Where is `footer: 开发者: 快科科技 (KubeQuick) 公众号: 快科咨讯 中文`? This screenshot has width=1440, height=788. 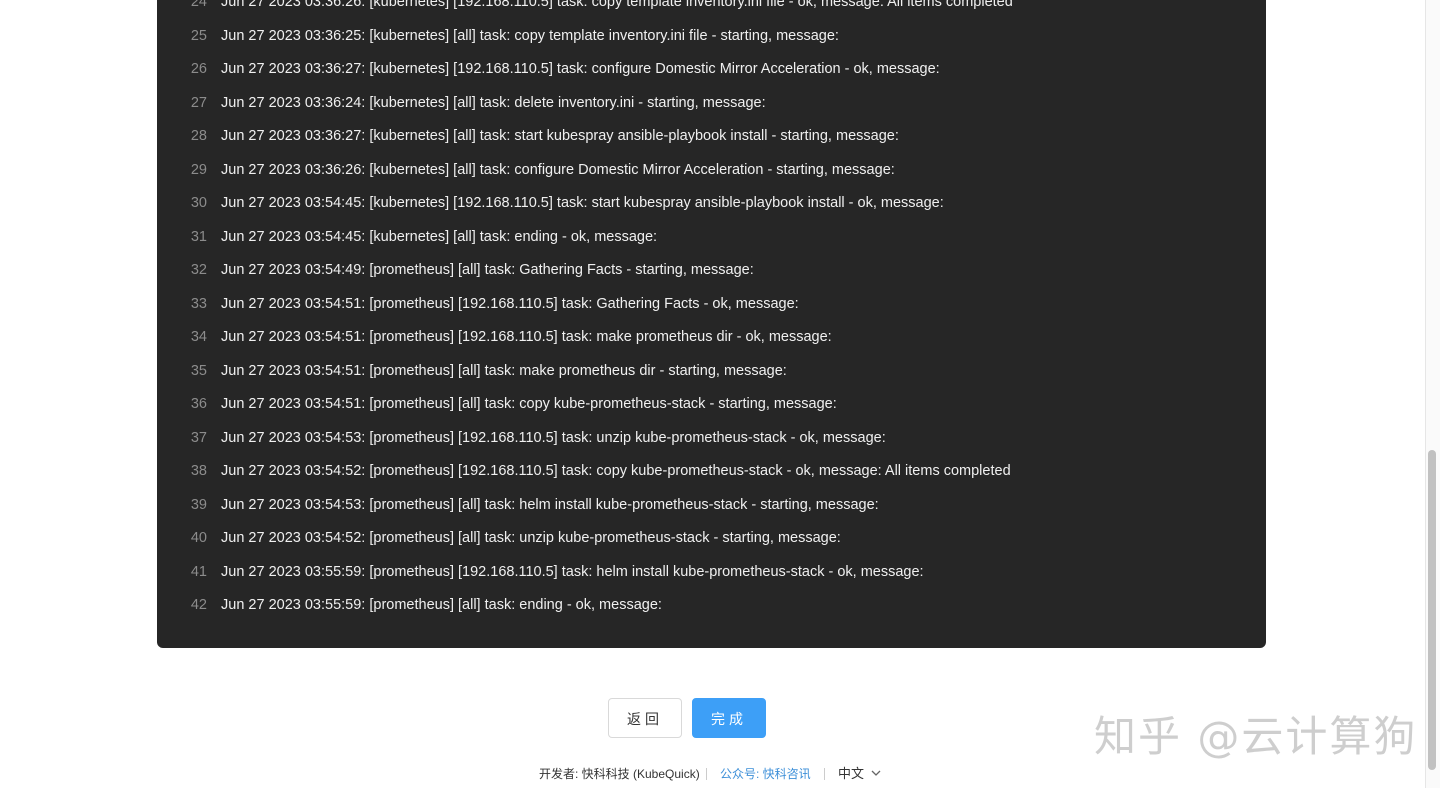
footer: 开发者: 快科科技 (KubeQuick) 公众号: 快科咨讯 中文 is located at coordinates (712, 774).